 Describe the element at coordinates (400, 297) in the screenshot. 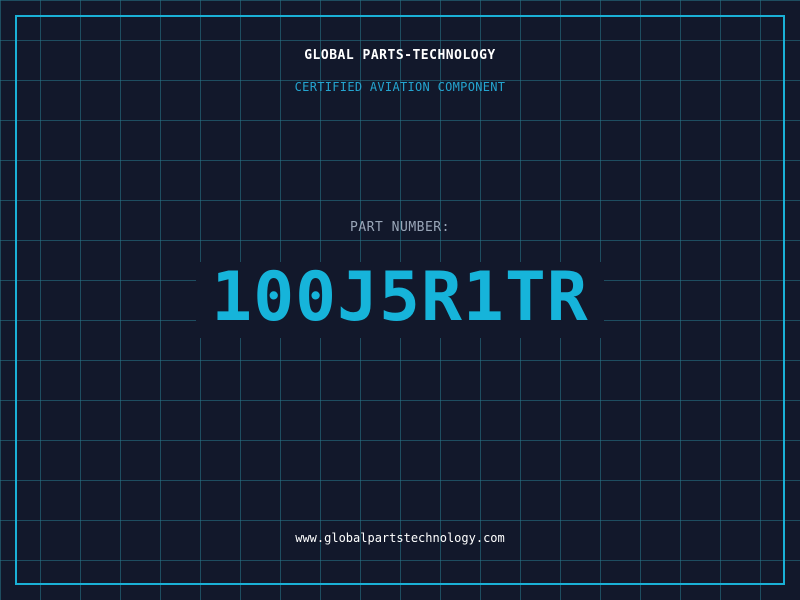

I see `part-number-value: 100J5R1TR` at that location.